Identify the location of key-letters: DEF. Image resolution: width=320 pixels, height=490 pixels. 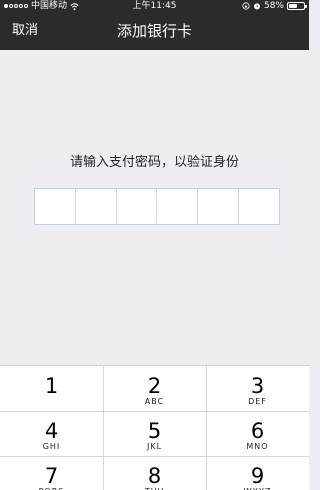
(257, 401).